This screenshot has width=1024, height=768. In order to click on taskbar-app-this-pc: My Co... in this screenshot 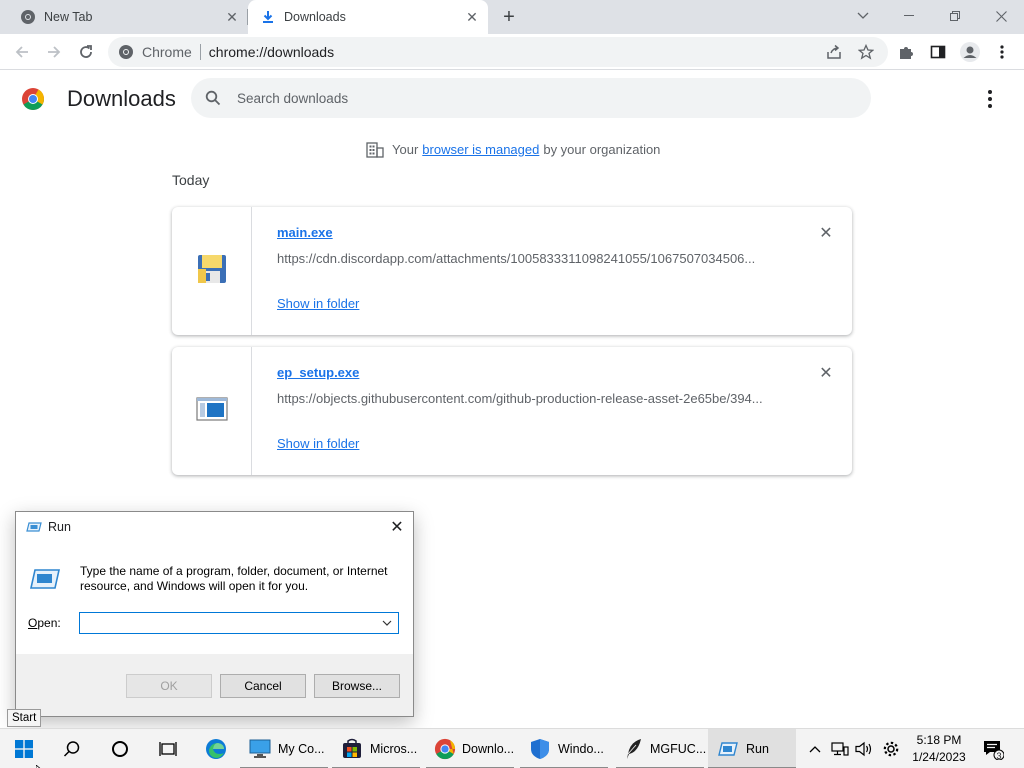, I will do `click(284, 748)`.